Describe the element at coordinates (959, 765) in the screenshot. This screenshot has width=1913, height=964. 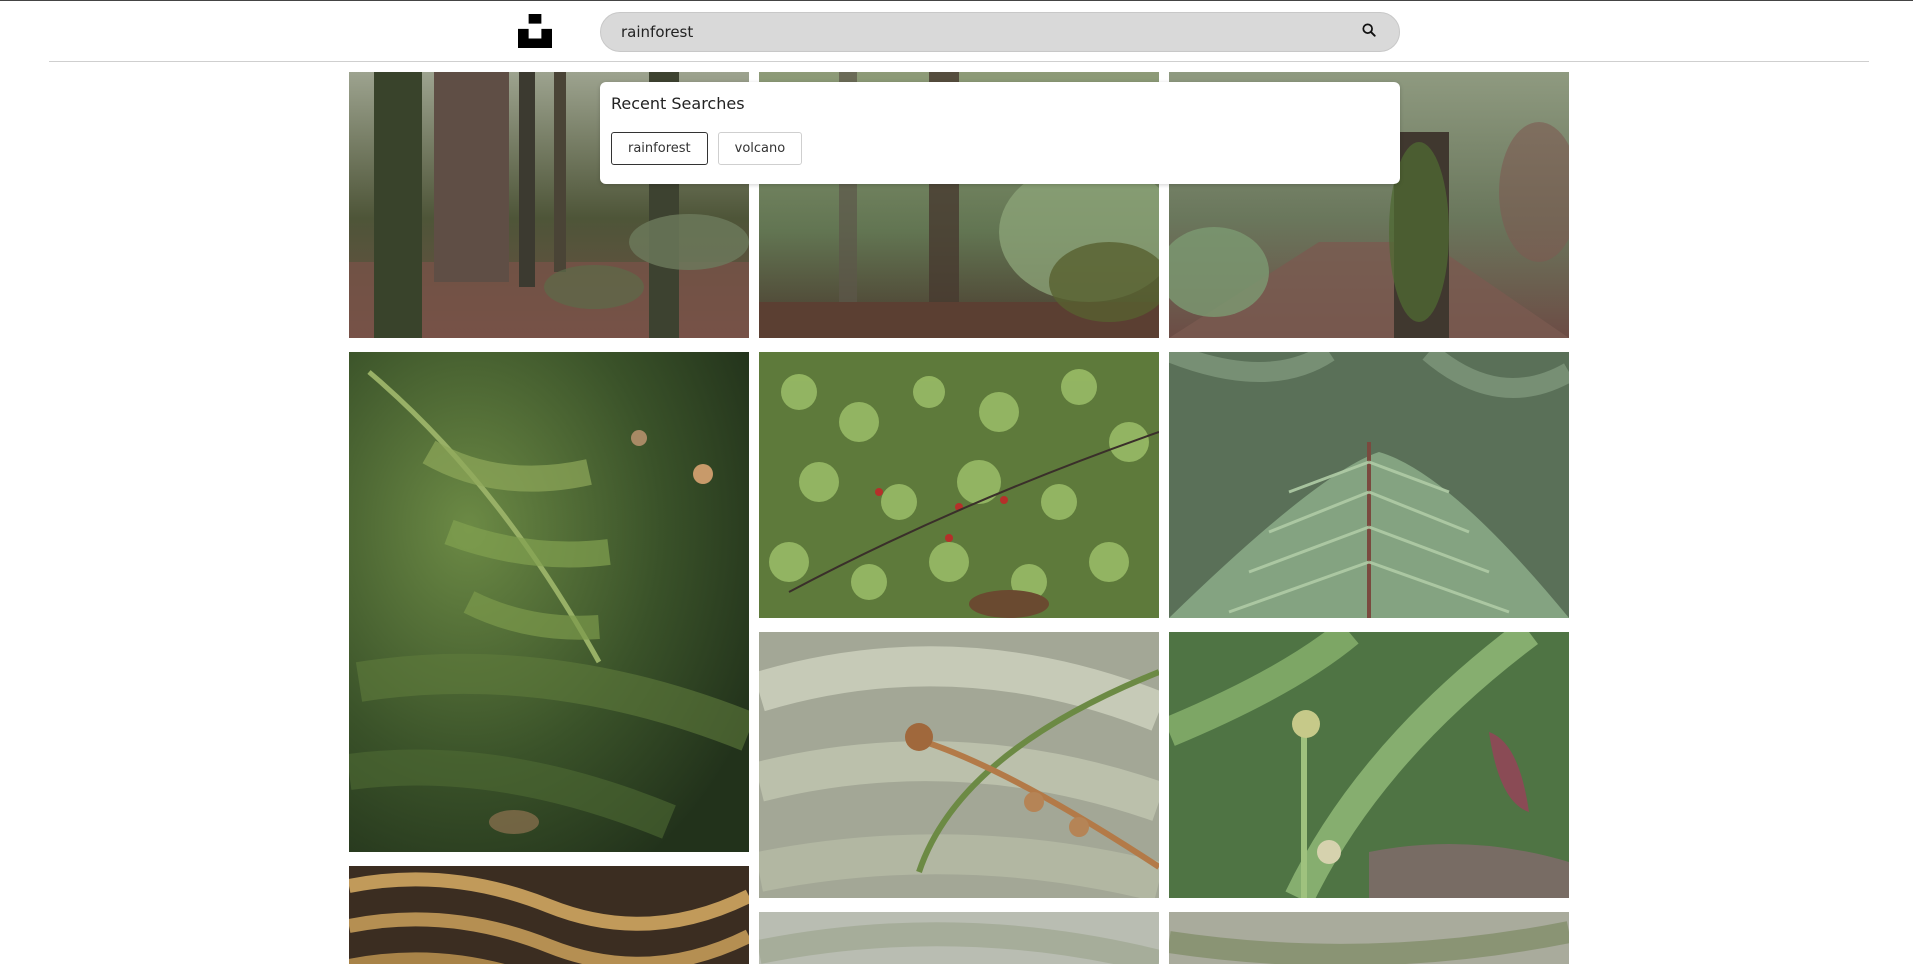
I see `photo-fern-fiddlehead` at that location.